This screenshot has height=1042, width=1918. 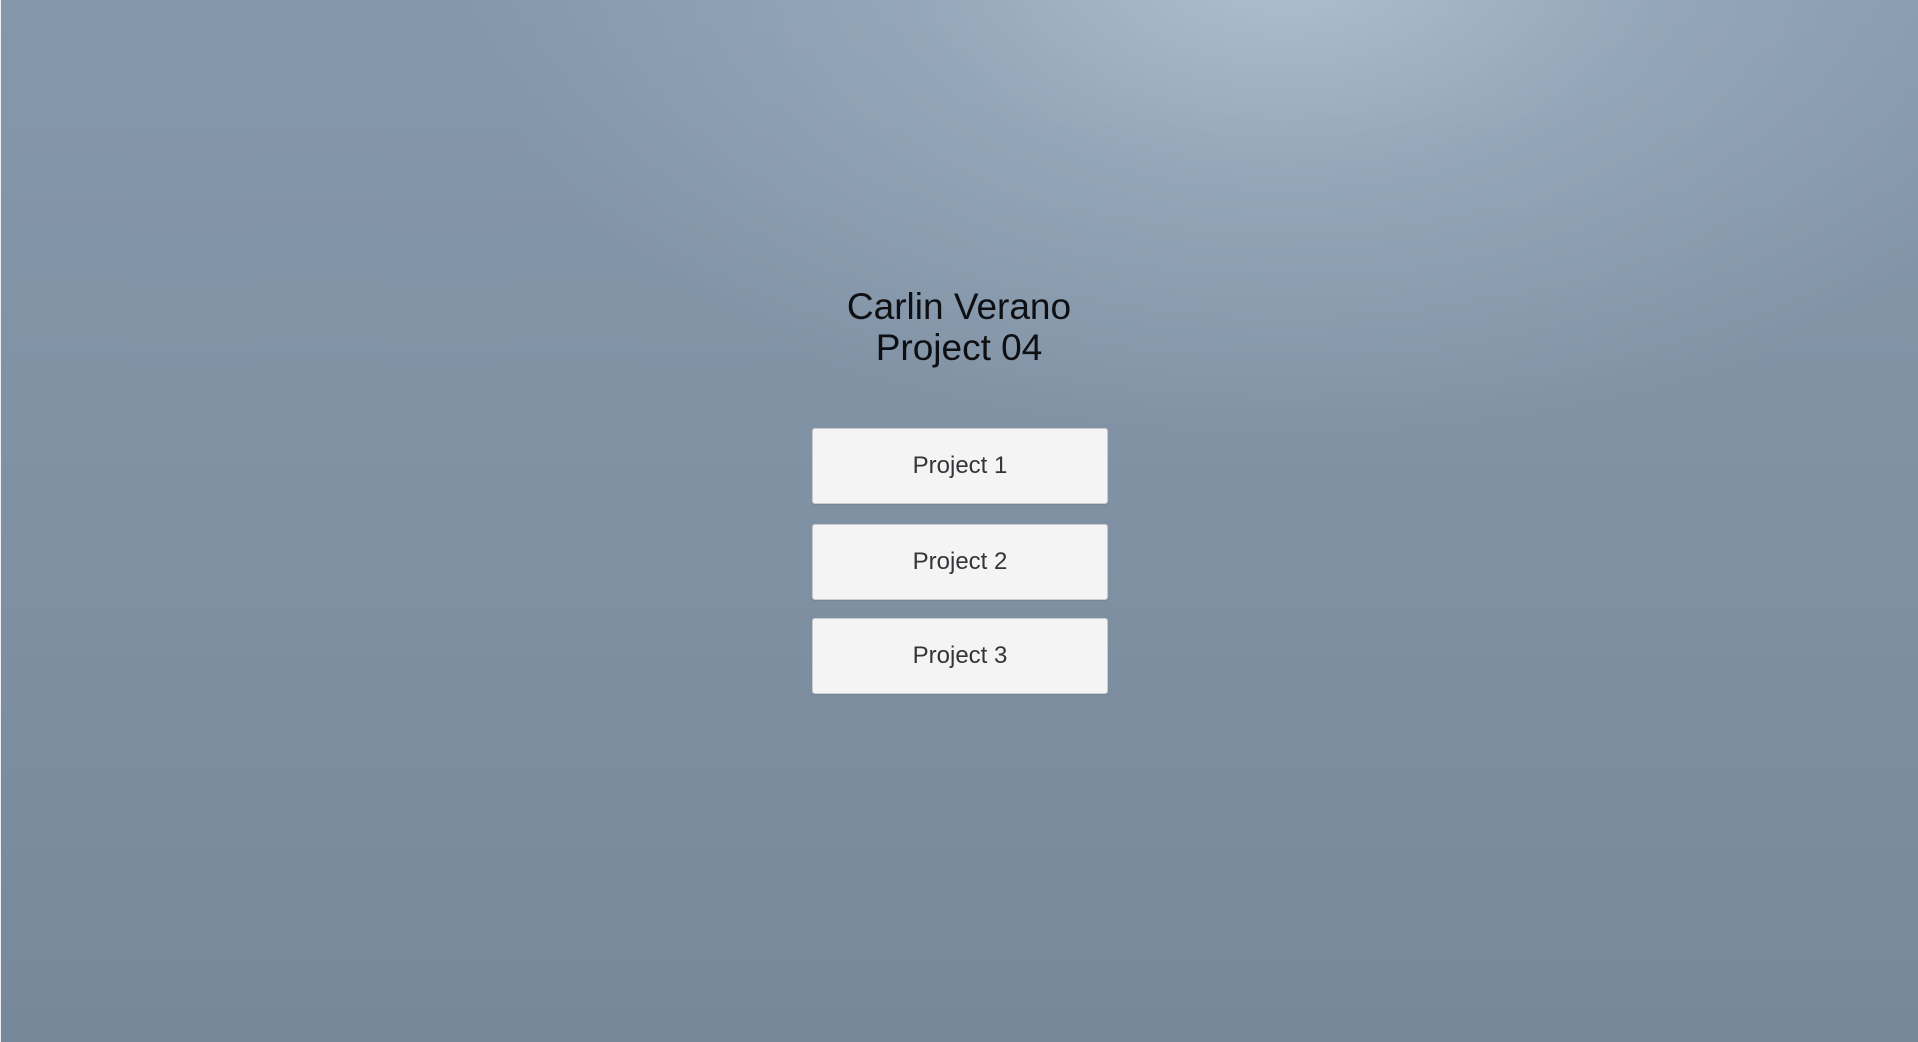 What do you see at coordinates (959, 347) in the screenshot?
I see `project-title: Project 04` at bounding box center [959, 347].